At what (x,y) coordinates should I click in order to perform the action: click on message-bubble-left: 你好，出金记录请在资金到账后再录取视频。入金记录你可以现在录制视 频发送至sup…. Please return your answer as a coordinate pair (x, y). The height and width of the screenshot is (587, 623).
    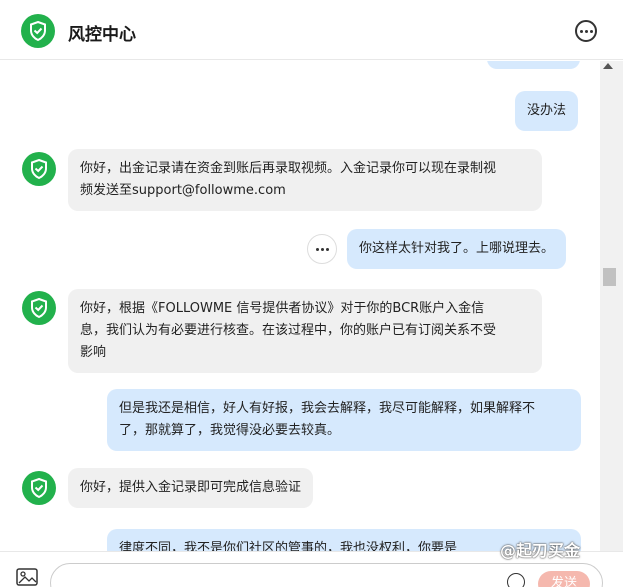
    Looking at the image, I should click on (305, 180).